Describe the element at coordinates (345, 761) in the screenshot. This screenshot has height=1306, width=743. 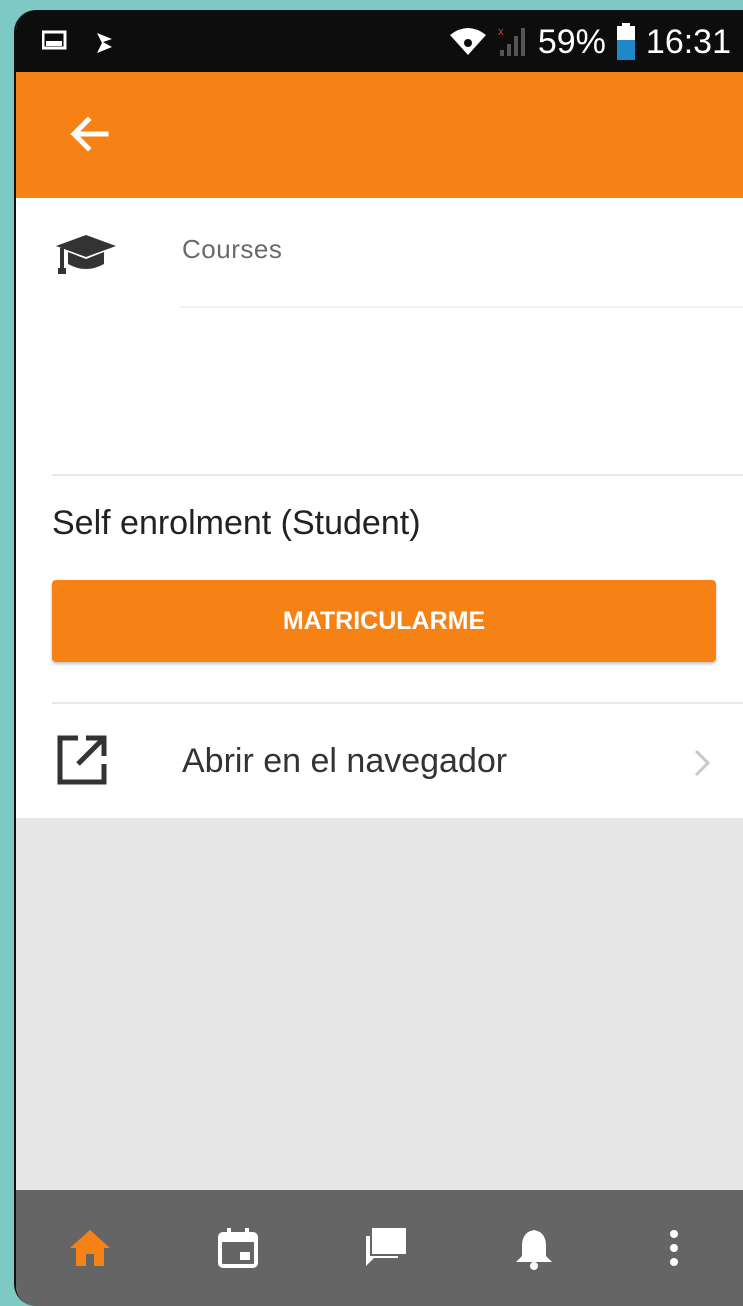
I see `open-in-browser-label: Abrir en el navegador` at that location.